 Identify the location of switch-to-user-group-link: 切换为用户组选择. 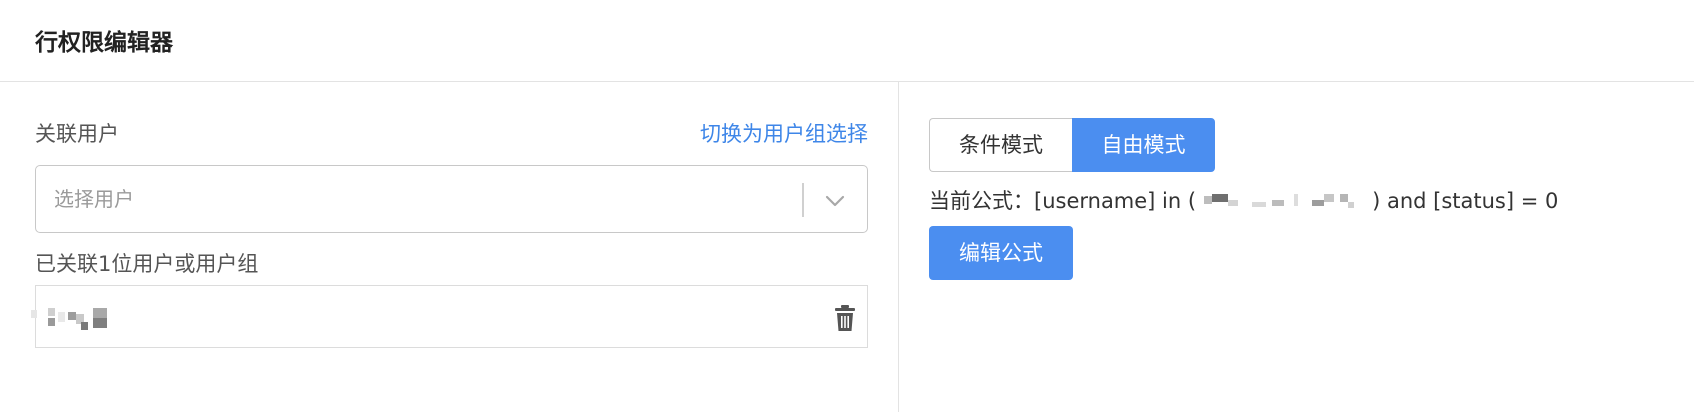
(784, 134).